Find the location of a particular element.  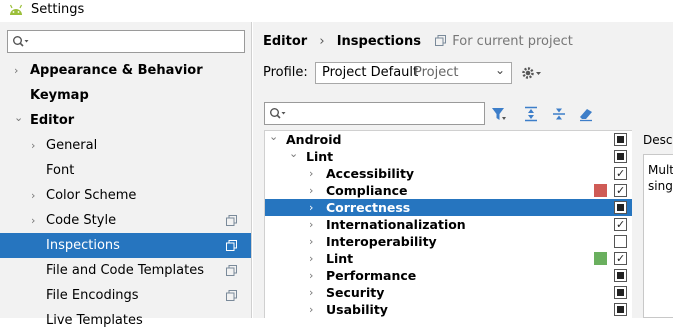

sidebar-item-inspections: Inspections is located at coordinates (125, 245).